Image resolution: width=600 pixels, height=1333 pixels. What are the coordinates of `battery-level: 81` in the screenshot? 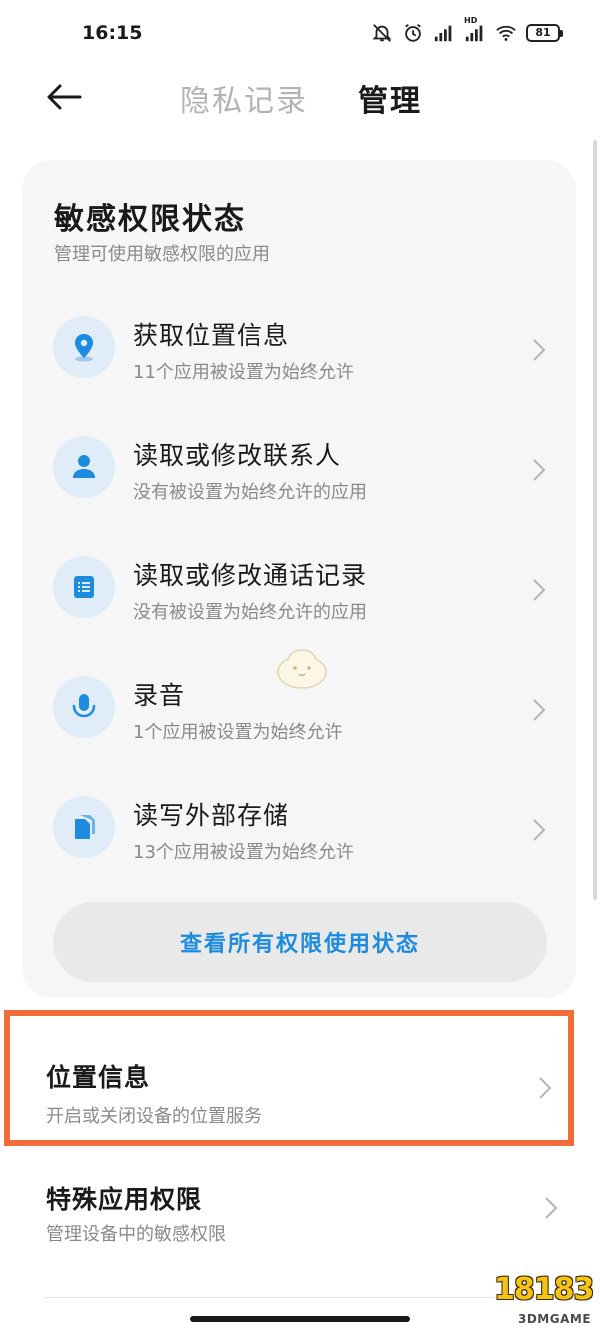 It's located at (543, 32).